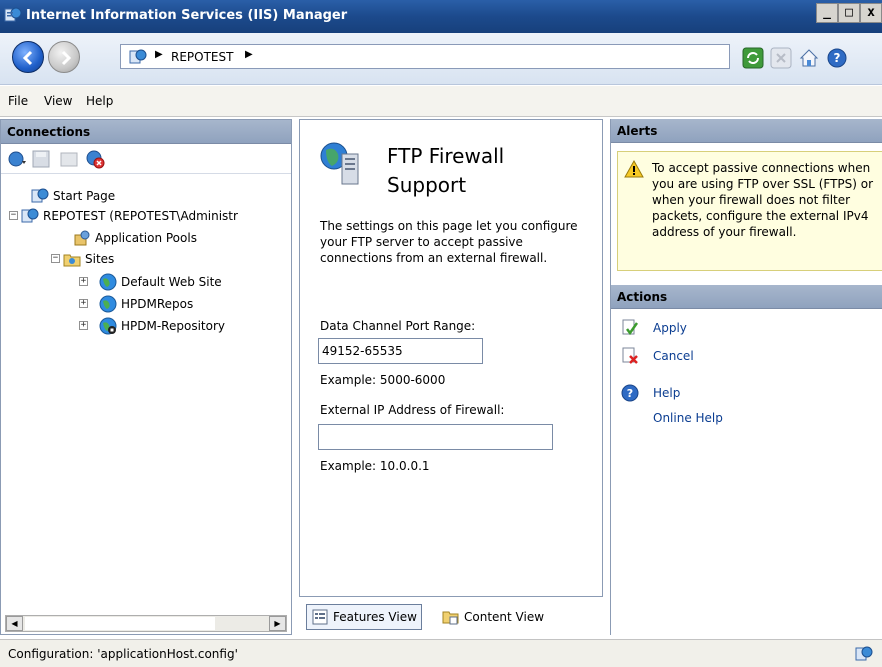 This screenshot has height=667, width=882. I want to click on help-action: ? Help, so click(650, 393).